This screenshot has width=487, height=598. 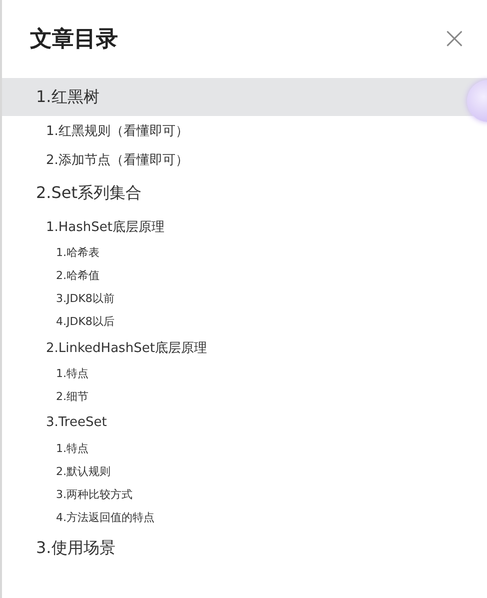 I want to click on toc-item: 3.使用场景, so click(x=244, y=548).